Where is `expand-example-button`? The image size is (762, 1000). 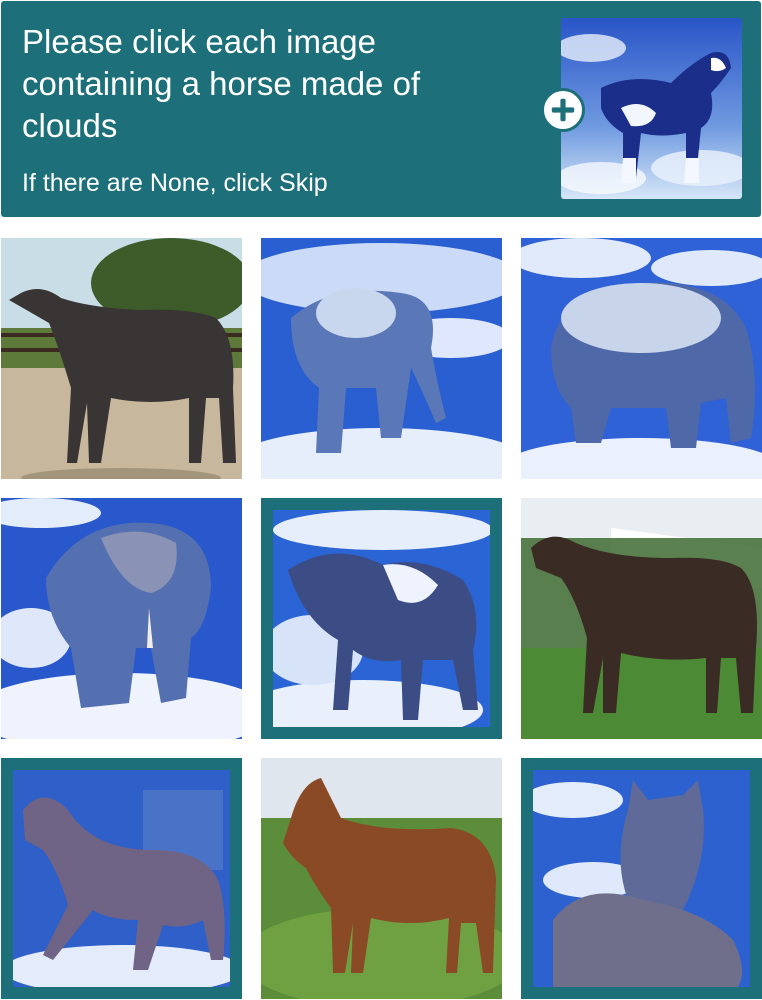 expand-example-button is located at coordinates (563, 110).